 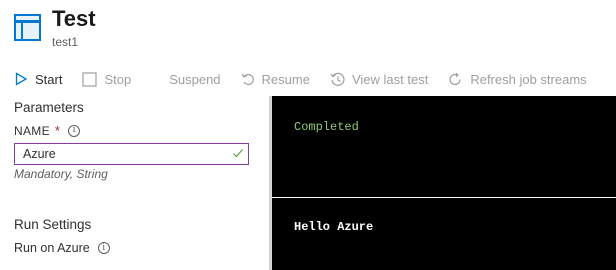 What do you see at coordinates (74, 18) in the screenshot?
I see `page-title: Test` at bounding box center [74, 18].